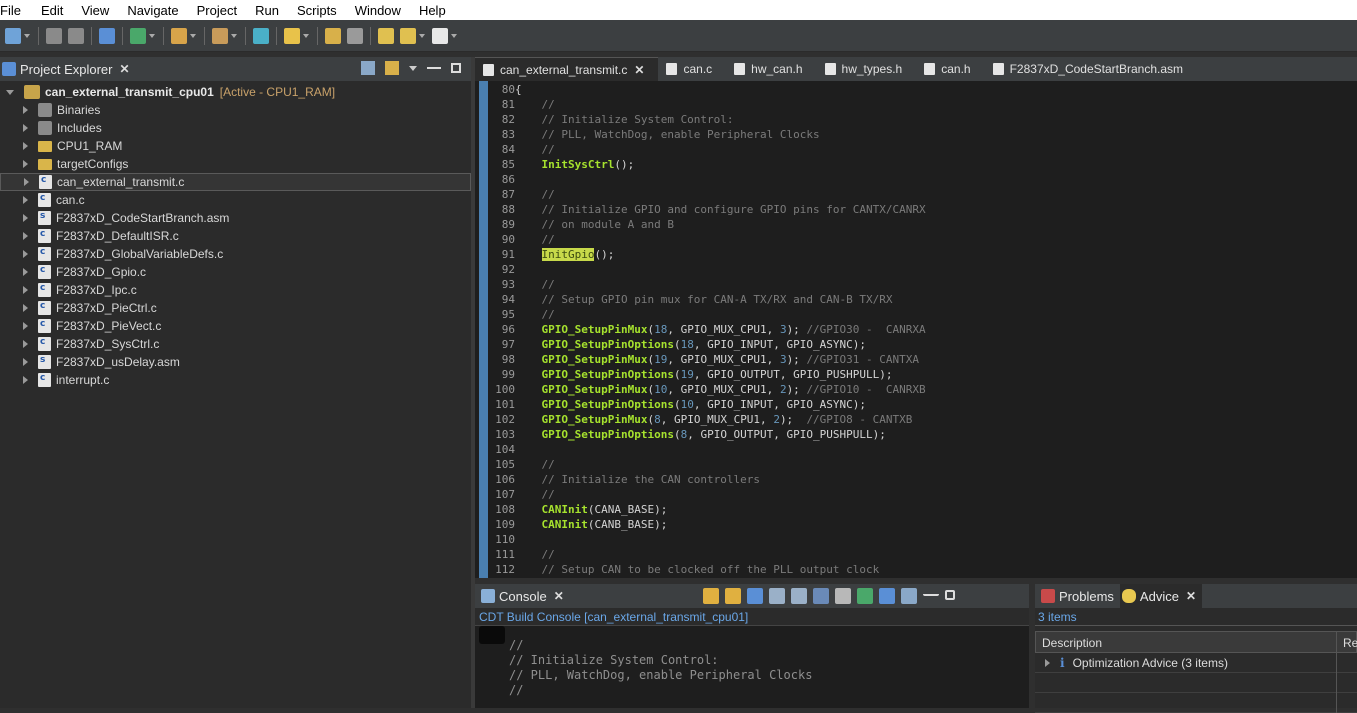 The width and height of the screenshot is (1357, 713). I want to click on folder-icon, so click(45, 146).